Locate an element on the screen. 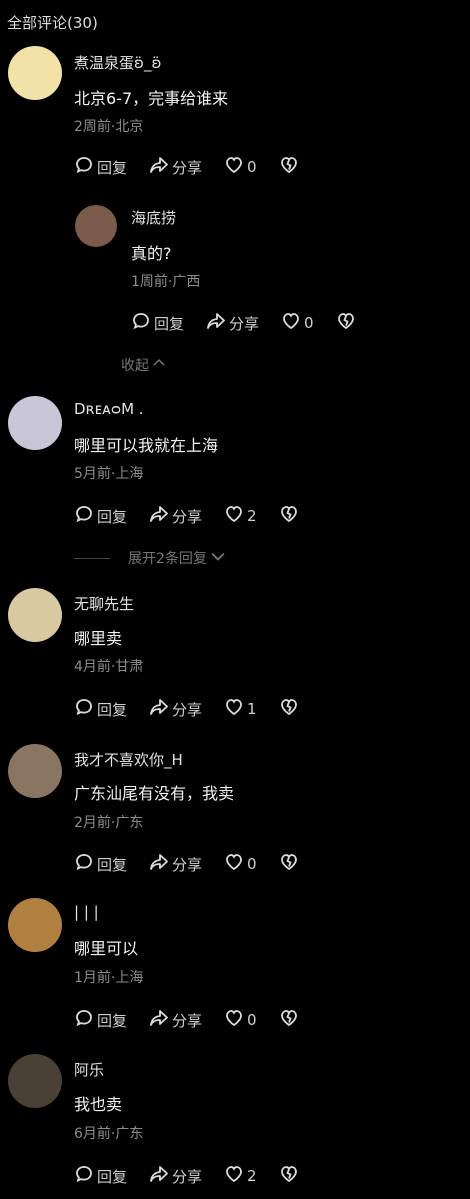 The width and height of the screenshot is (470, 1199). like-count: 1 is located at coordinates (252, 709).